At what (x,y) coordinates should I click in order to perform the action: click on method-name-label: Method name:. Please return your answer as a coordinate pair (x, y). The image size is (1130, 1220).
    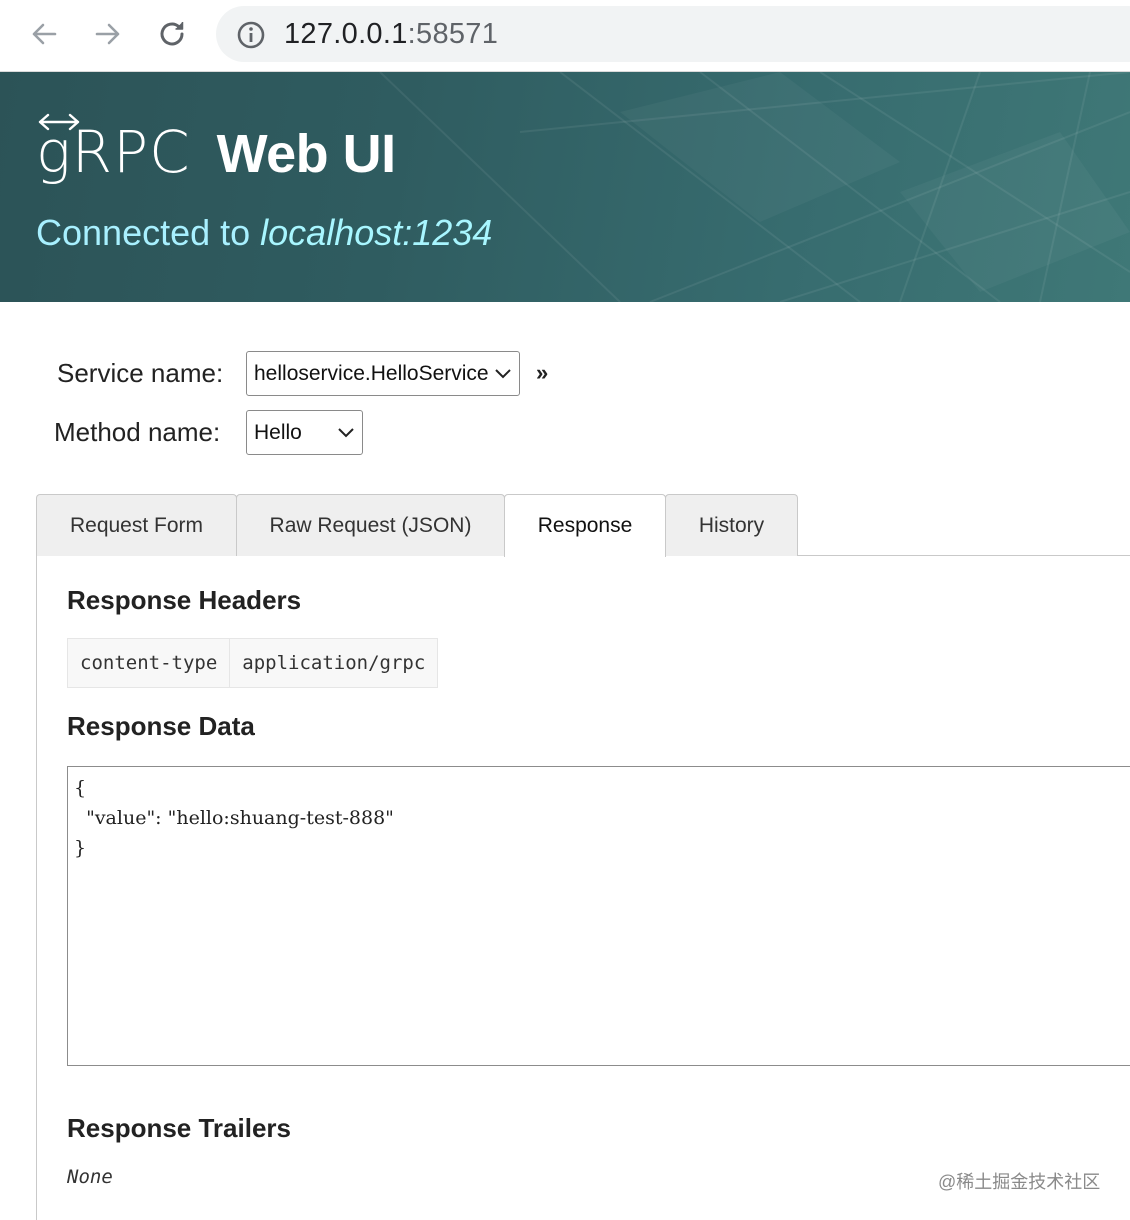
    Looking at the image, I should click on (137, 432).